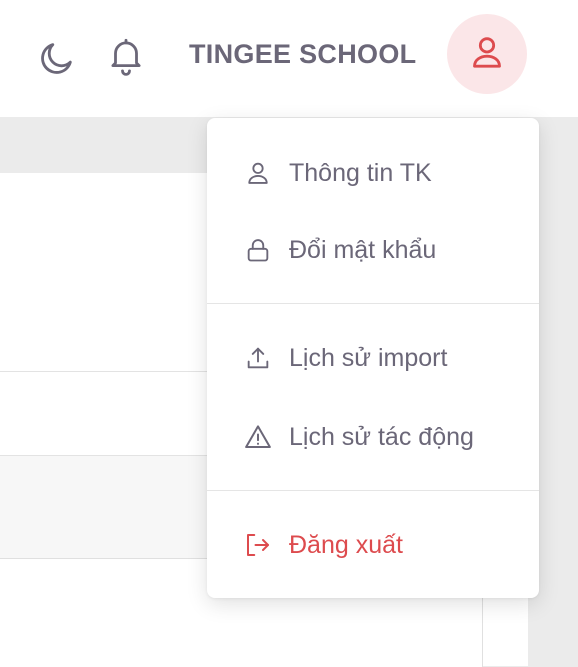 The height and width of the screenshot is (667, 578). Describe the element at coordinates (360, 172) in the screenshot. I see `menu-item-label: Thông tin TK` at that location.